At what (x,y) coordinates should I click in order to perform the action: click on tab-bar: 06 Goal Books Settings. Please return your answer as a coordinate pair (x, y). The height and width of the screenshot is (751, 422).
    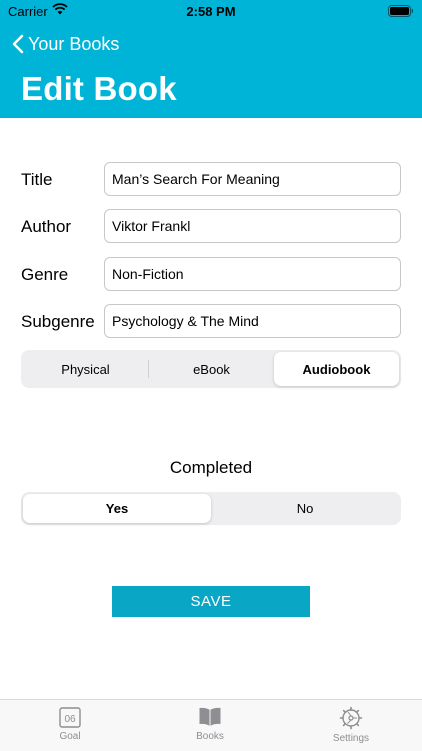
    Looking at the image, I should click on (211, 725).